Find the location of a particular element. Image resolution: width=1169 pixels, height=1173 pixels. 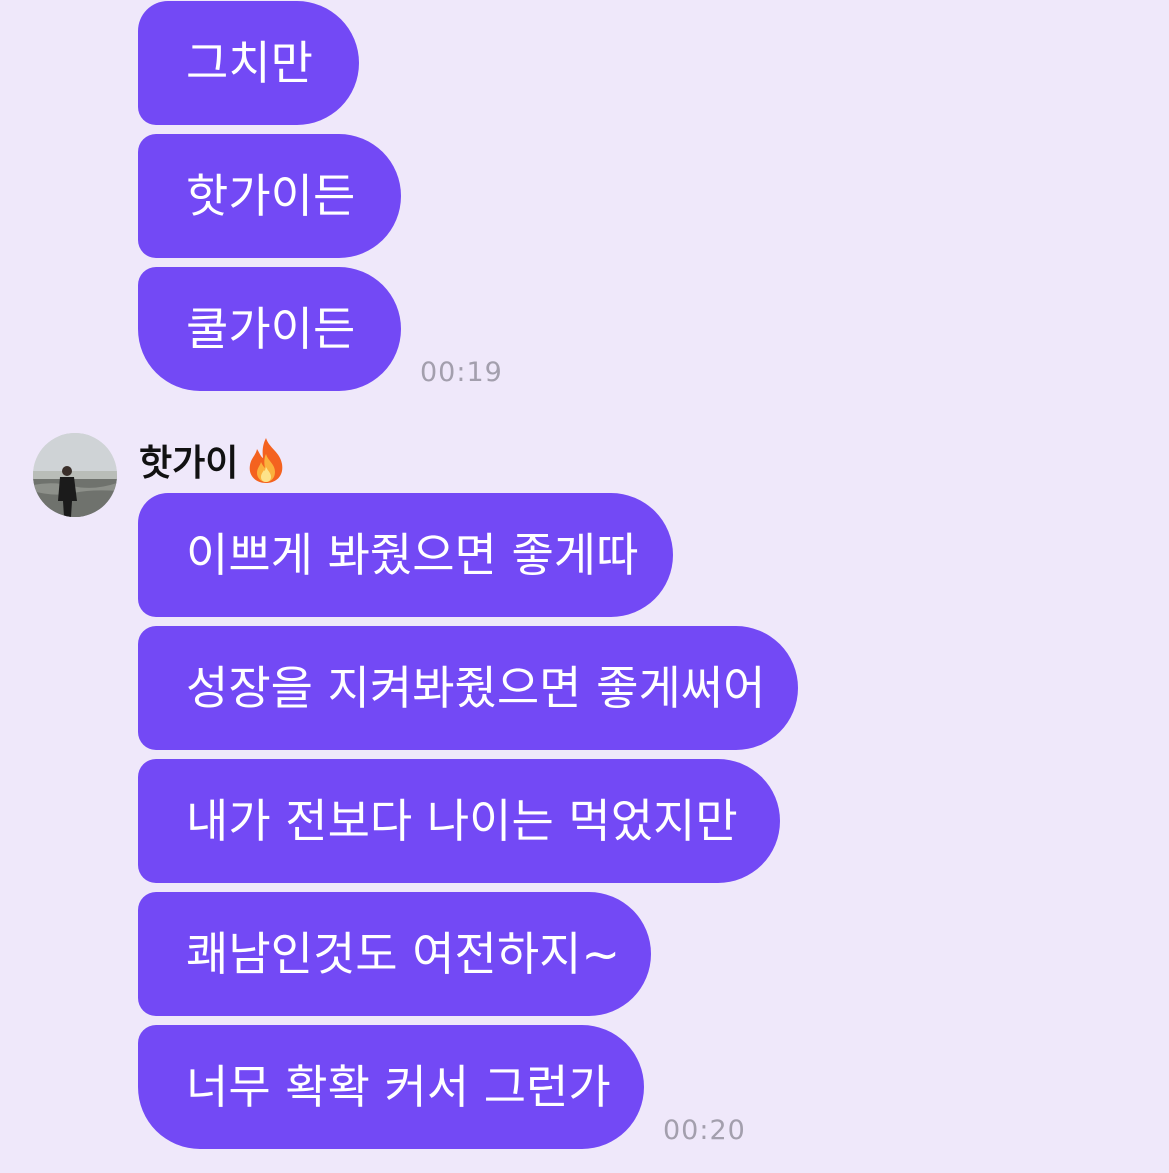

message-timestamp: 00:19 is located at coordinates (461, 372).